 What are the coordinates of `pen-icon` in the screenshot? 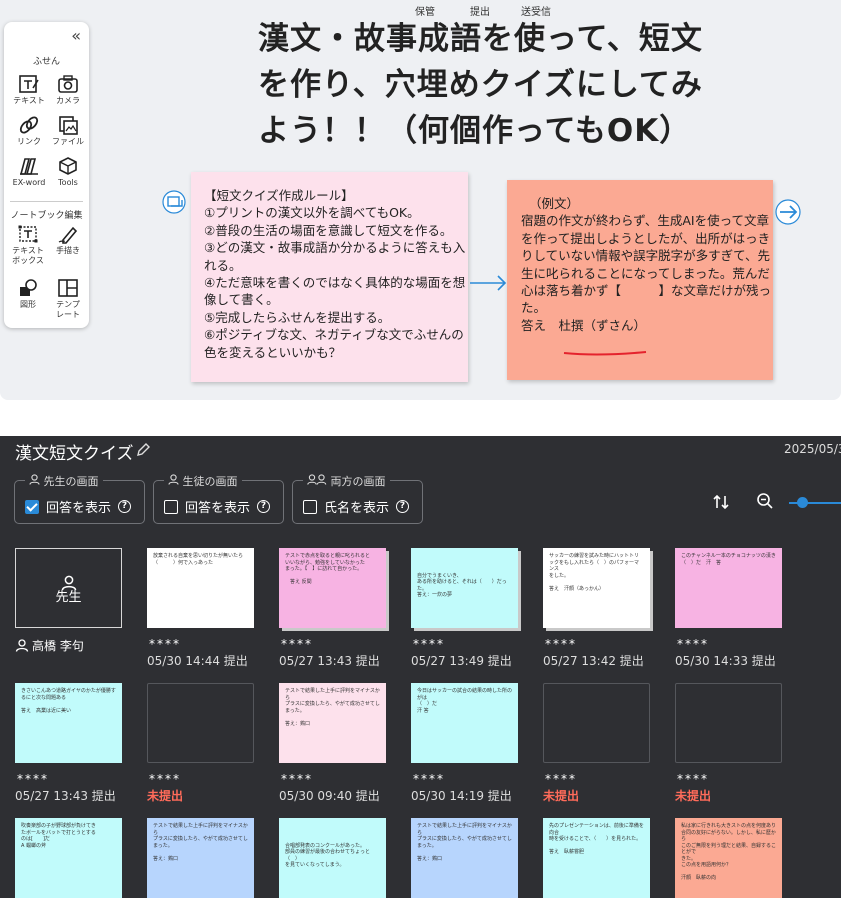 It's located at (68, 235).